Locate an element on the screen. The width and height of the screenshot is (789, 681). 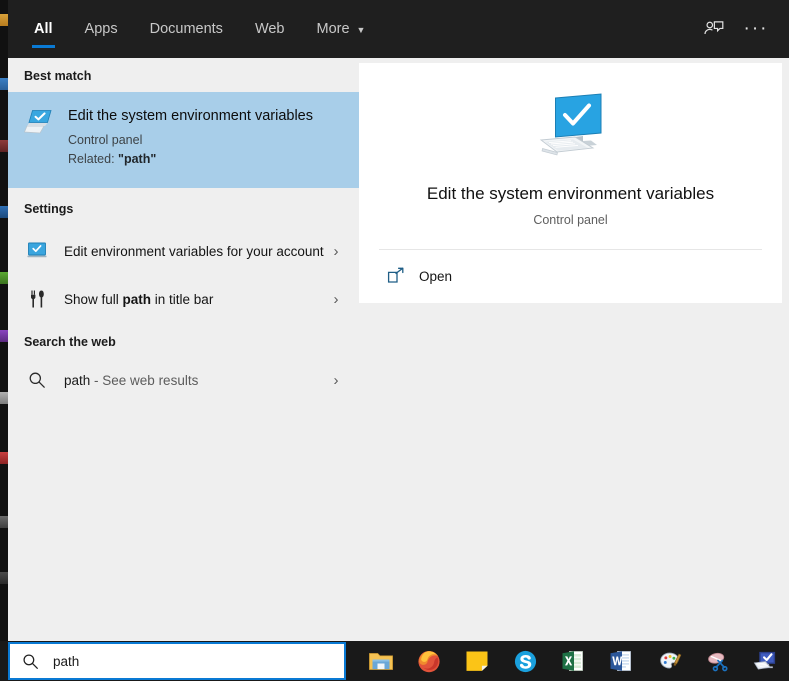
label-text-before: Show full is located at coordinates (93, 299).